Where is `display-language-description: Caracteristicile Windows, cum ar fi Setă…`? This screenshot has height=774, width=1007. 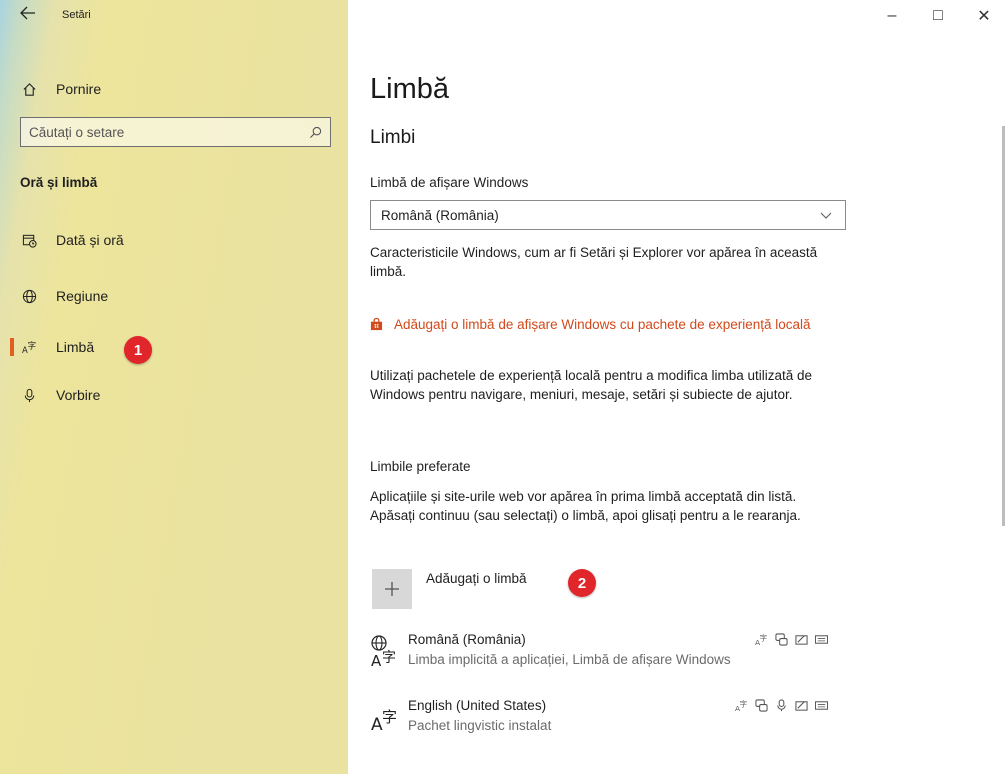
display-language-description: Caracteristicile Windows, cum ar fi Setă… is located at coordinates (594, 262).